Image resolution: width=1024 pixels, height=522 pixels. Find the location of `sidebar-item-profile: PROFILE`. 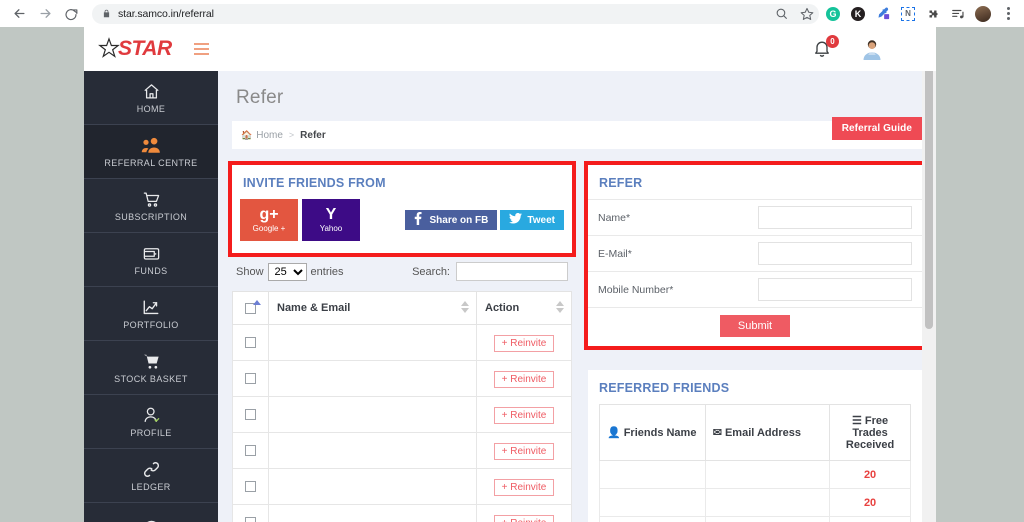

sidebar-item-profile: PROFILE is located at coordinates (151, 422).